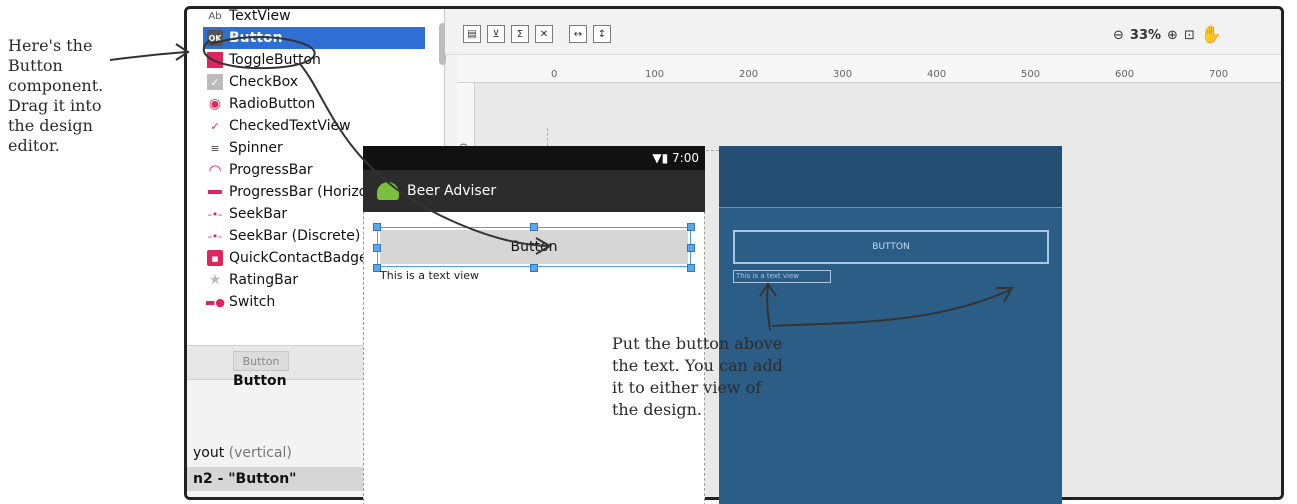  Describe the element at coordinates (891, 308) in the screenshot. I see `arrow-to-blueprint` at that location.